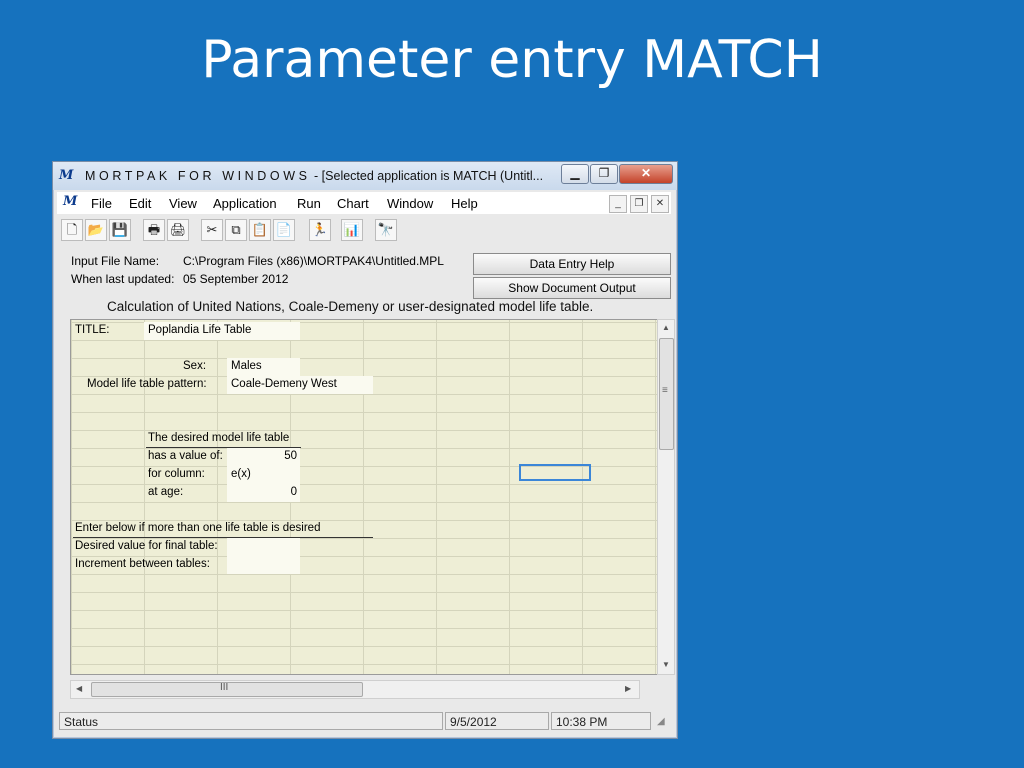 Image resolution: width=1024 pixels, height=768 pixels. Describe the element at coordinates (646, 174) in the screenshot. I see `close-button: ✕` at that location.